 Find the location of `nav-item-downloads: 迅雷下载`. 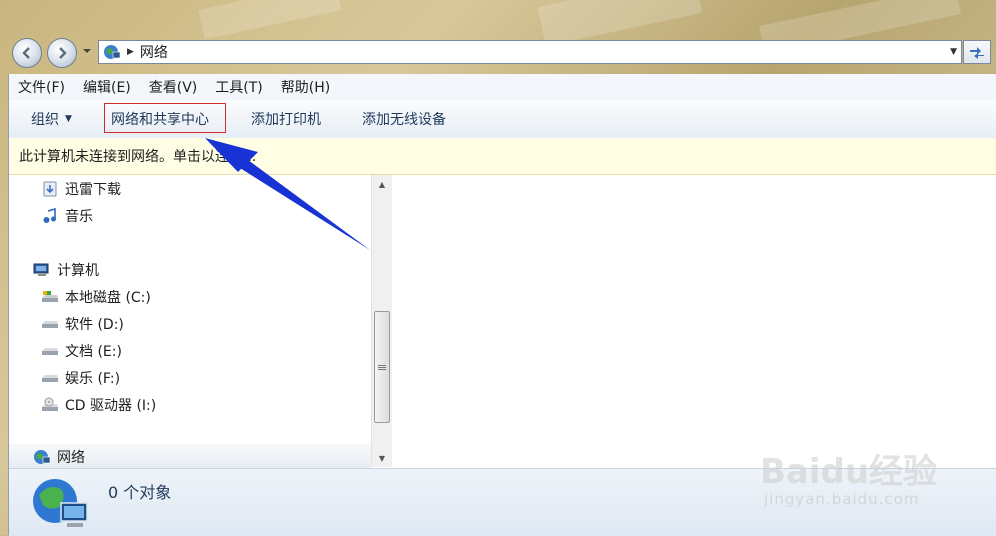

nav-item-downloads: 迅雷下载 is located at coordinates (81, 189).